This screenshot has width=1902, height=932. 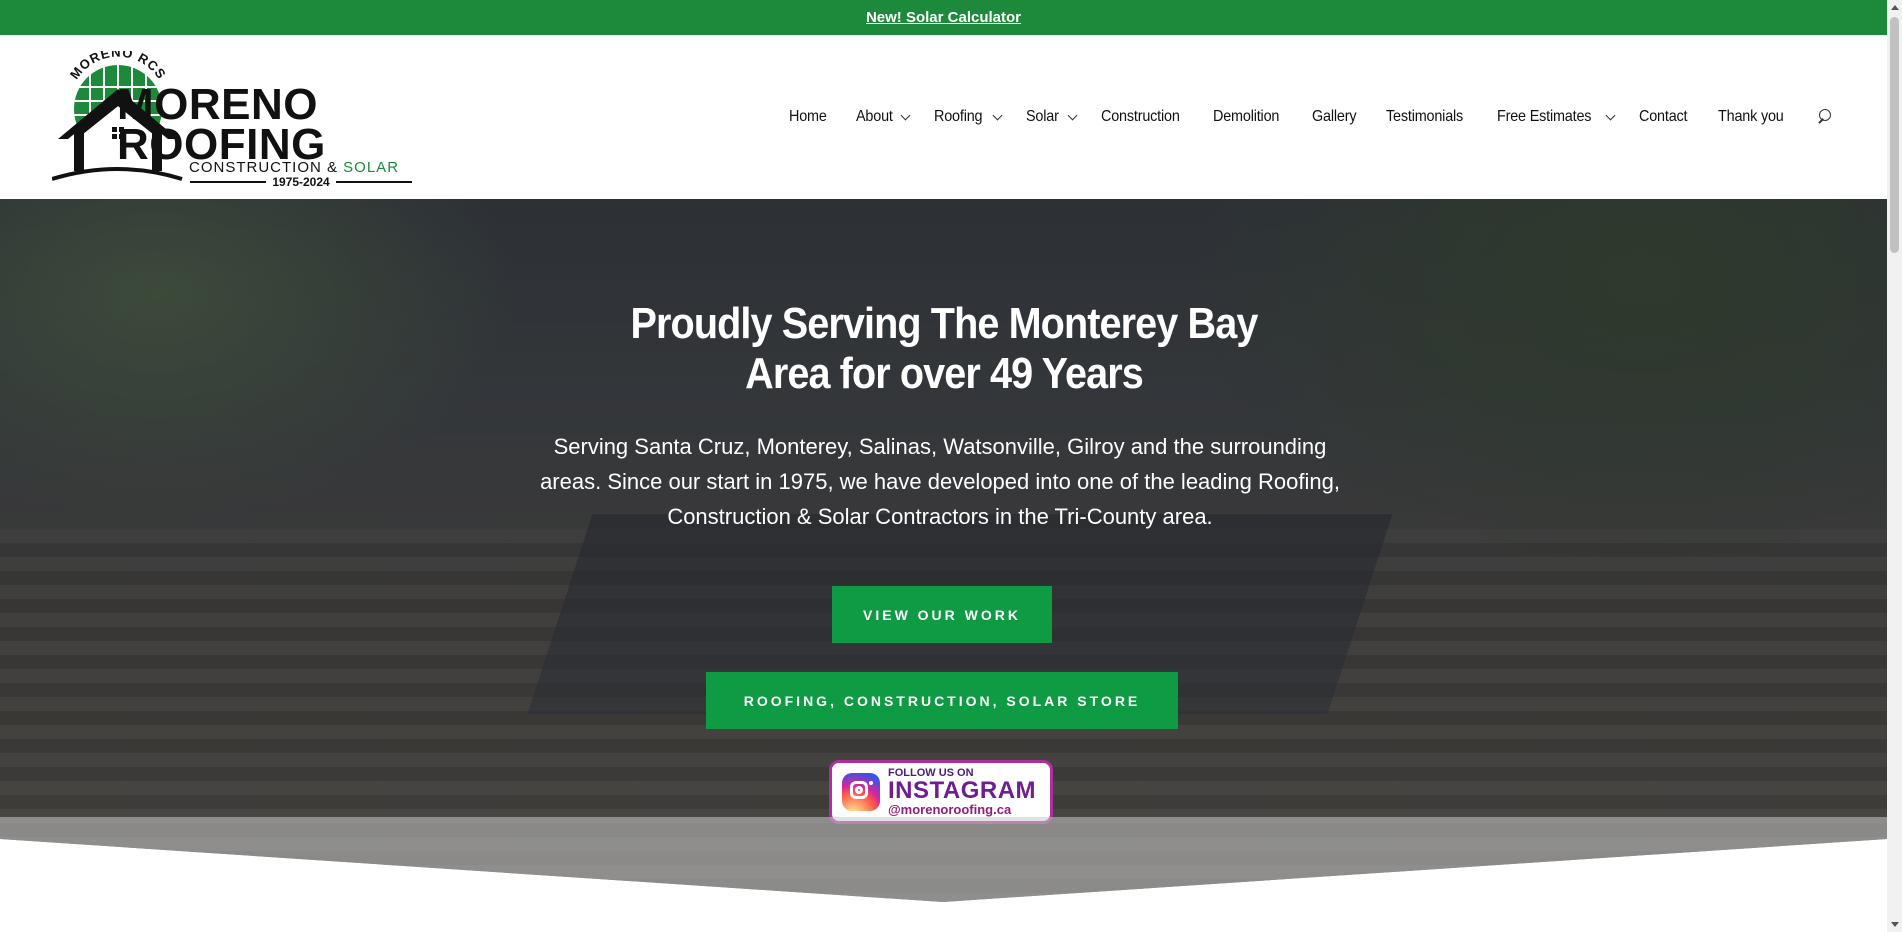 What do you see at coordinates (228, 182) in the screenshot?
I see `logo-years-rule-left` at bounding box center [228, 182].